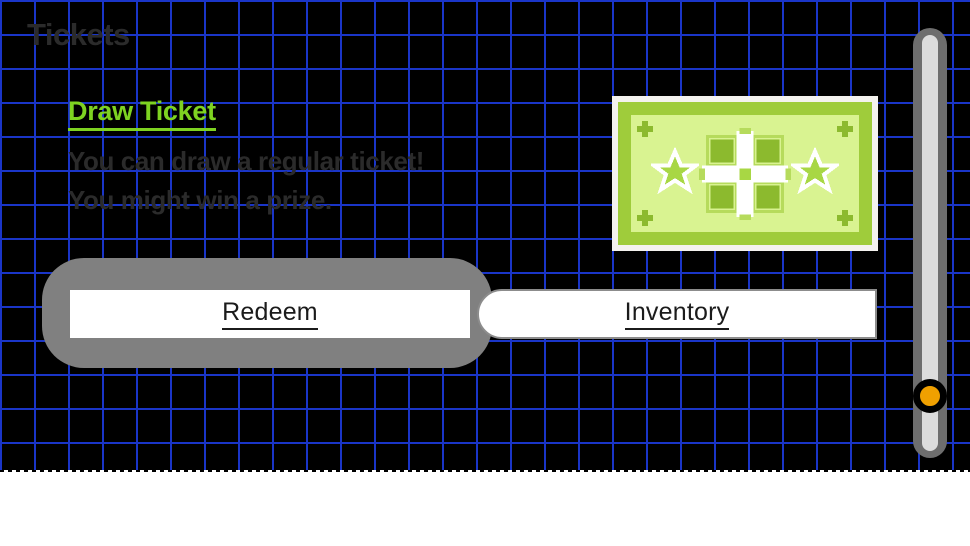  Describe the element at coordinates (485, 509) in the screenshot. I see `bottom-bar: Back` at that location.